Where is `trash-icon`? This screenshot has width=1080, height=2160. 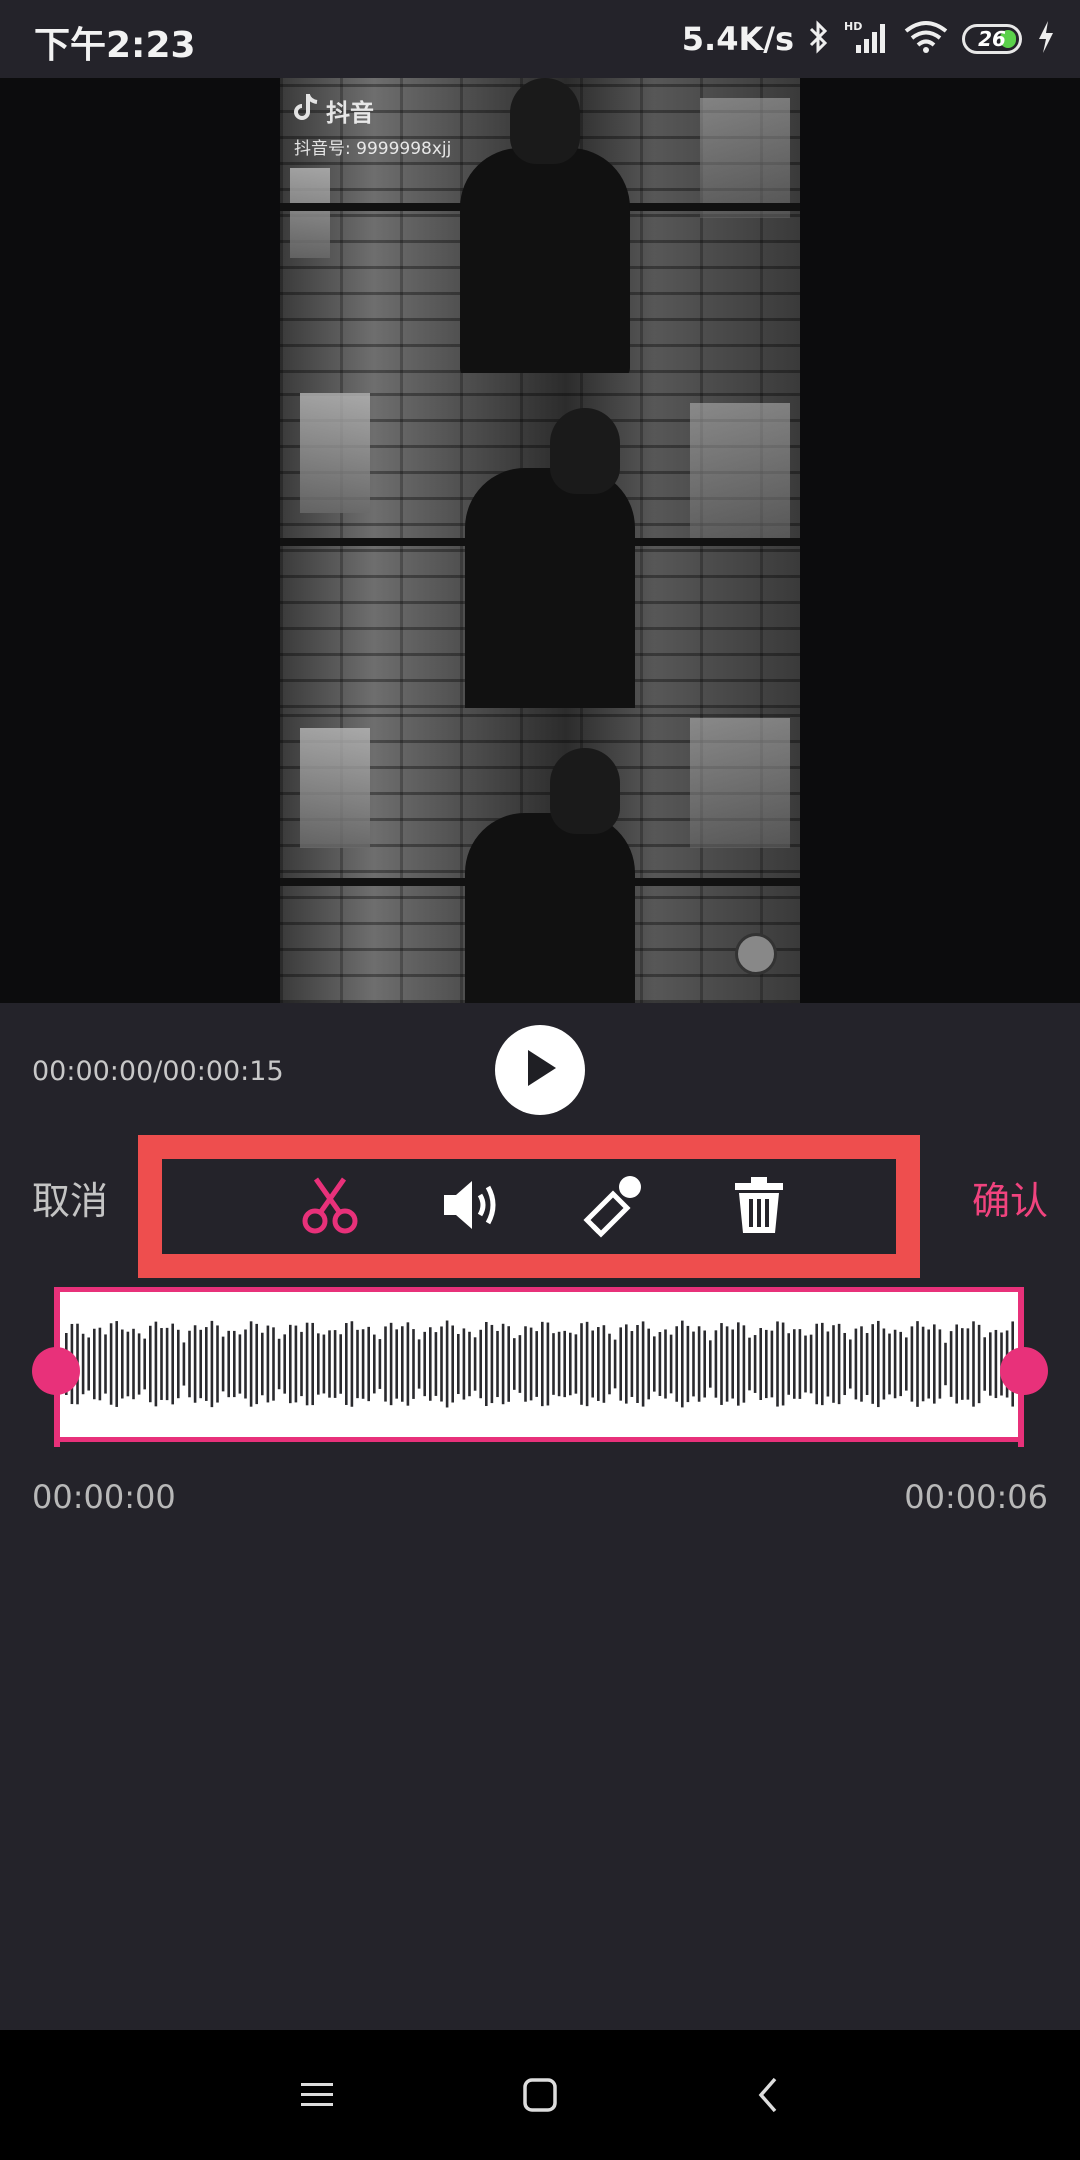 trash-icon is located at coordinates (759, 1205).